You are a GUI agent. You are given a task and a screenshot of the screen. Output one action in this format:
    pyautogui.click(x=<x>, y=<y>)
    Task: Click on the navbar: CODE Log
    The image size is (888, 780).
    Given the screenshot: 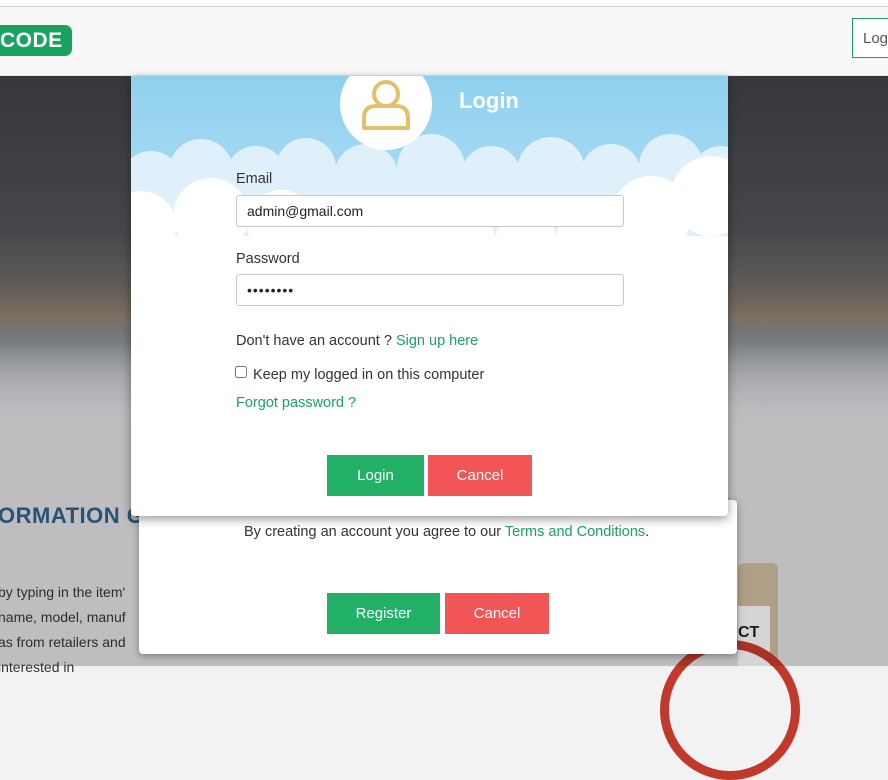 What is the action you would take?
    pyautogui.click(x=444, y=41)
    